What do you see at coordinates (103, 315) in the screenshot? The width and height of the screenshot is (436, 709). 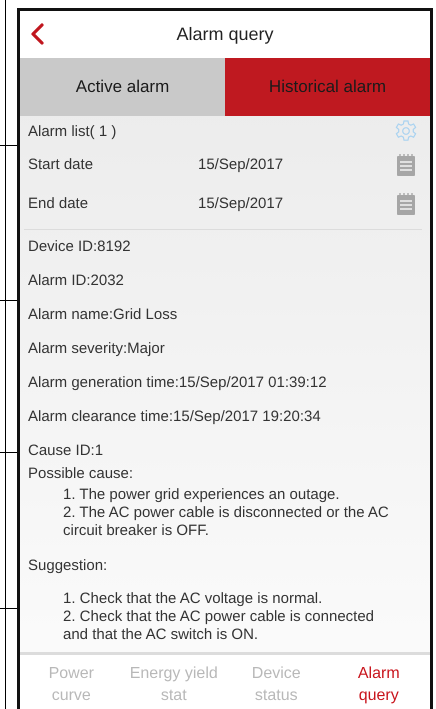 I see `detail-text: Alarm name:Grid Loss` at bounding box center [103, 315].